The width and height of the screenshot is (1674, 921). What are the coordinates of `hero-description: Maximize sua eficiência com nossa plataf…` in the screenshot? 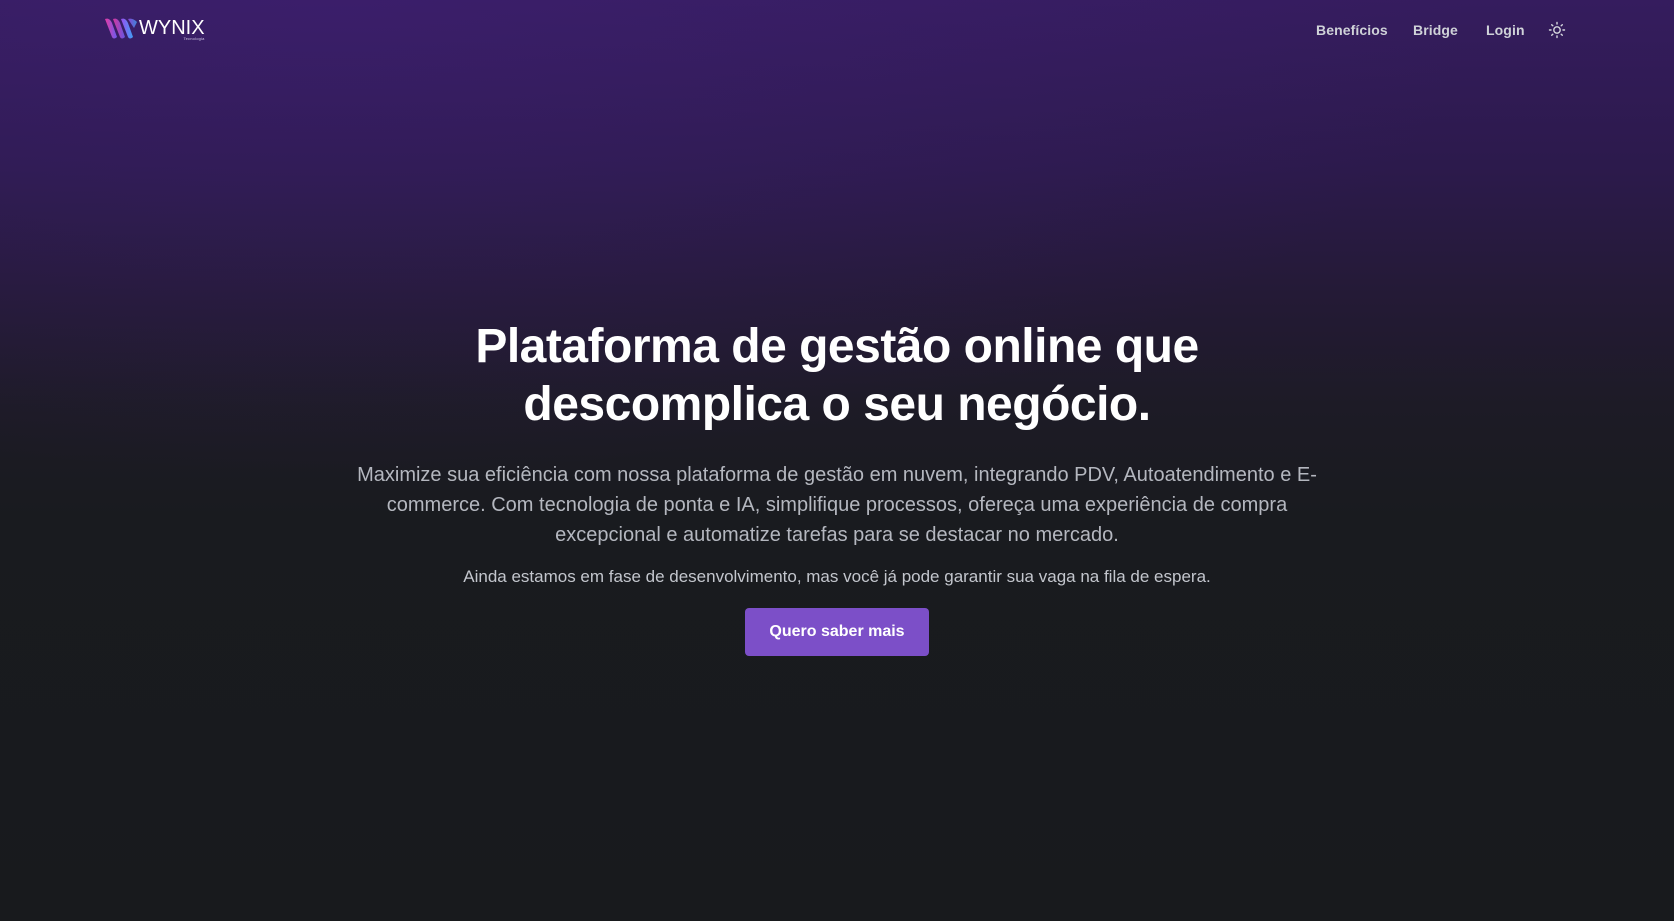 It's located at (837, 505).